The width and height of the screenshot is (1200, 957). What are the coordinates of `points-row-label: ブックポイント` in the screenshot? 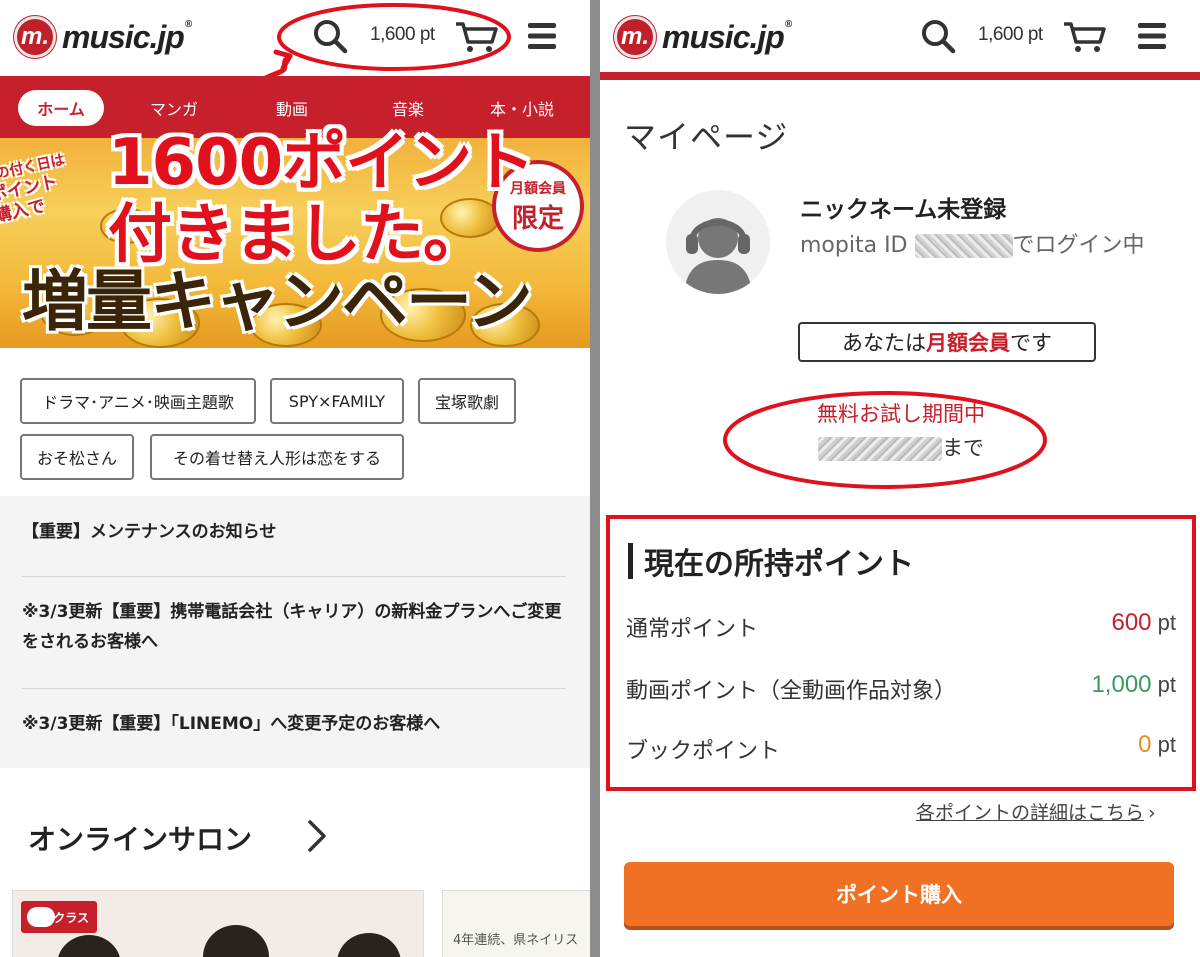 It's located at (703, 751).